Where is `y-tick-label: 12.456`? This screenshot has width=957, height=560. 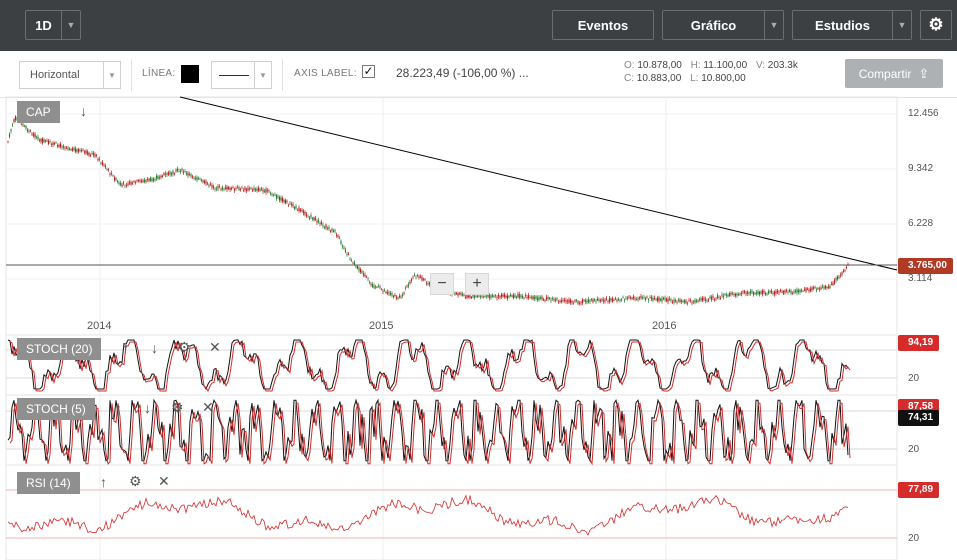 y-tick-label: 12.456 is located at coordinates (923, 113).